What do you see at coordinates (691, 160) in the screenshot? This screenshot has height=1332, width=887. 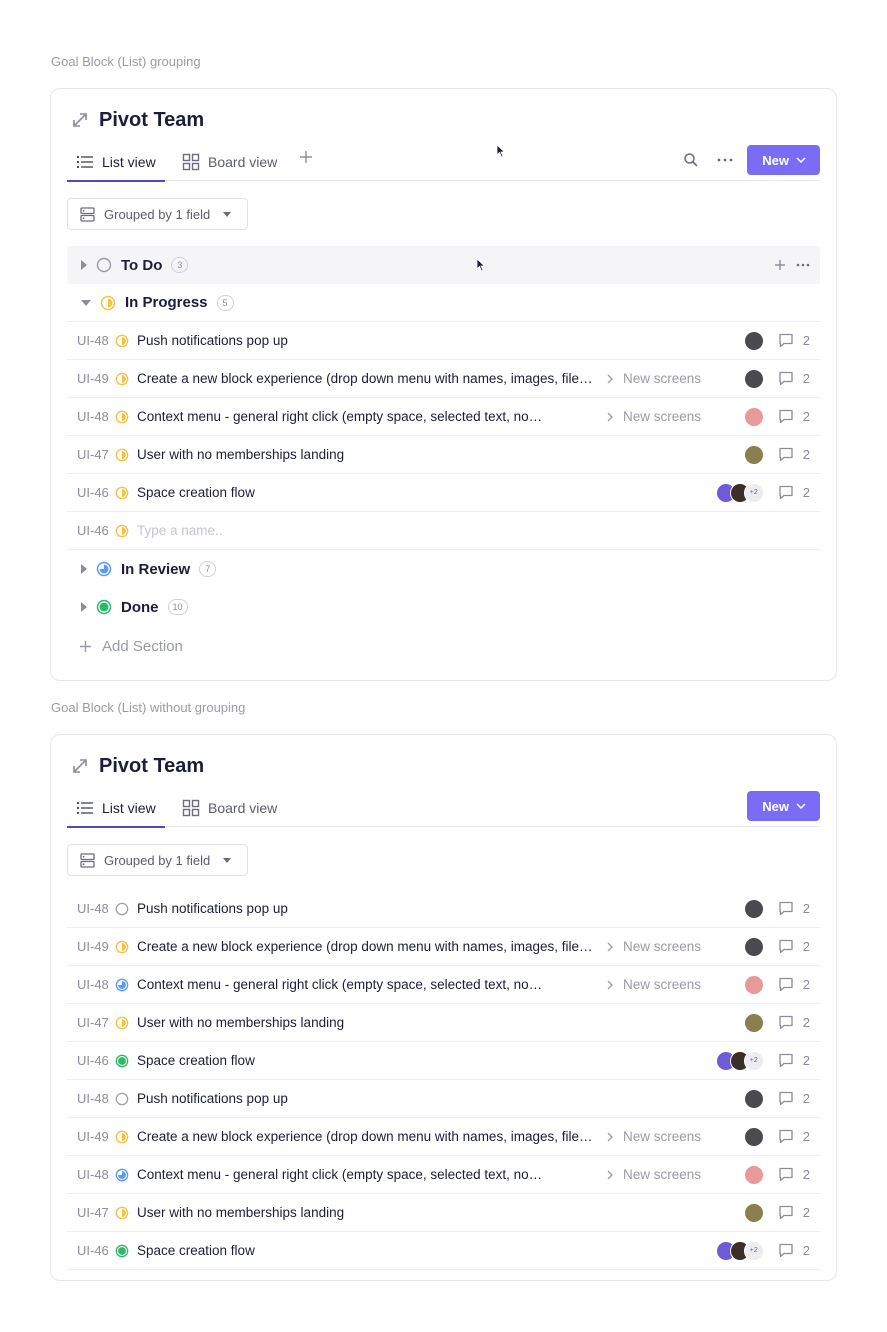 I see `search-icon` at bounding box center [691, 160].